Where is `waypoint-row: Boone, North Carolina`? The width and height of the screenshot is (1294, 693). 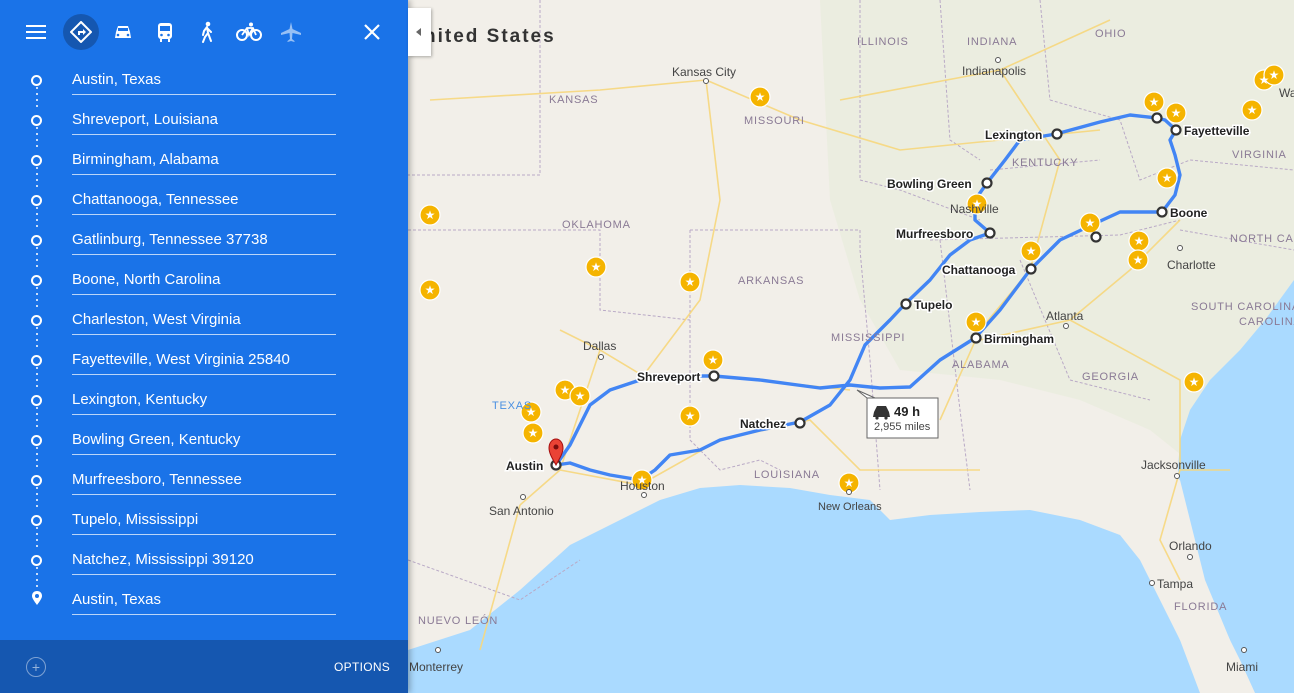
waypoint-row: Boone, North Carolina is located at coordinates (204, 283).